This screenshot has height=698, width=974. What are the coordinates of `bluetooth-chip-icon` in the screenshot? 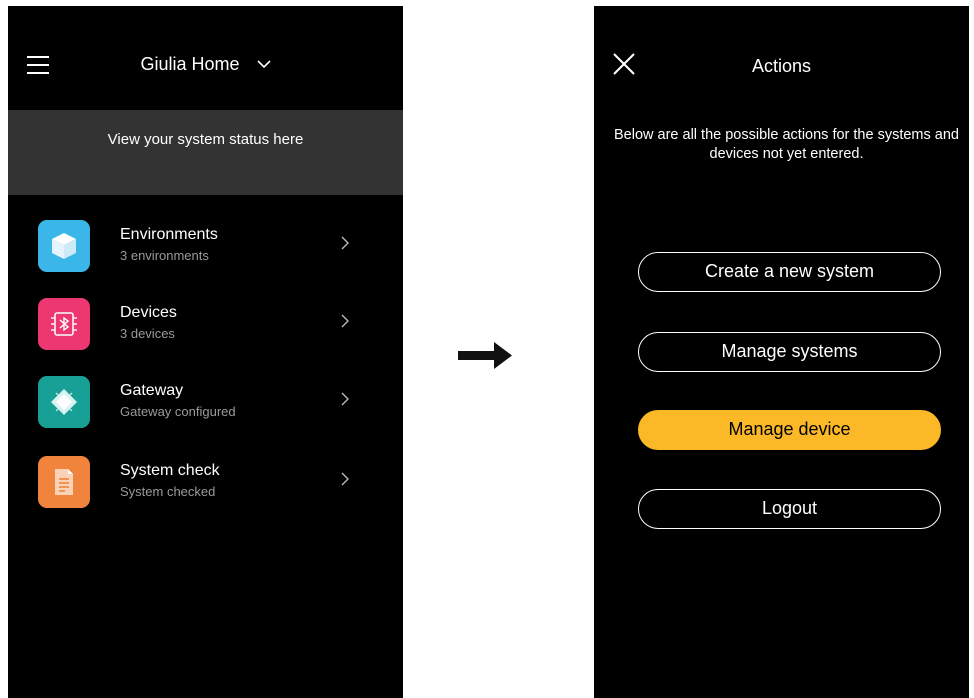 It's located at (64, 324).